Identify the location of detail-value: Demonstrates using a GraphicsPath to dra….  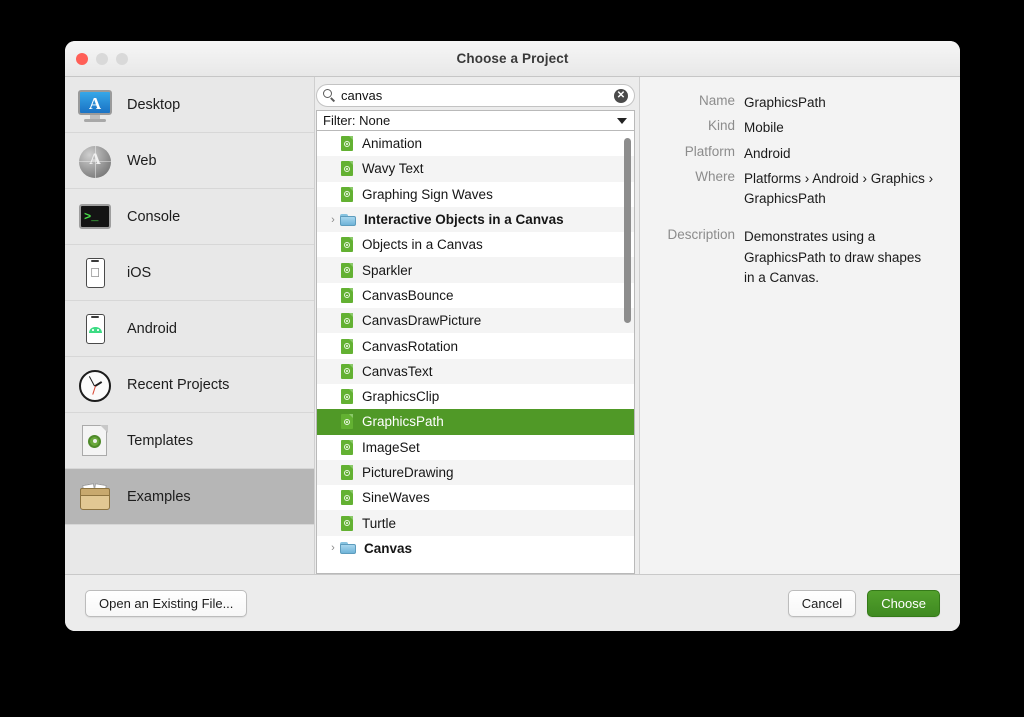
(833, 257).